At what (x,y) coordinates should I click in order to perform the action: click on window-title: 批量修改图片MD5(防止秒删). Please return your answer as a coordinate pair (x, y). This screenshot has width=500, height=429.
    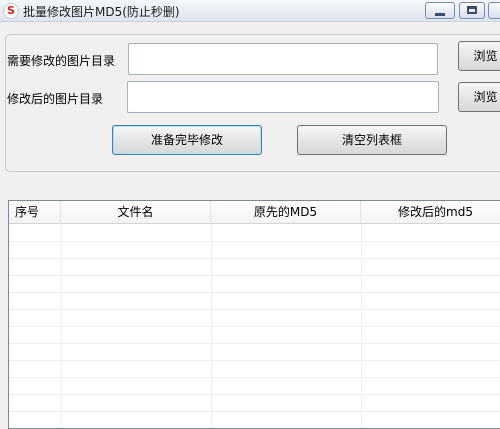
    Looking at the image, I should click on (101, 12).